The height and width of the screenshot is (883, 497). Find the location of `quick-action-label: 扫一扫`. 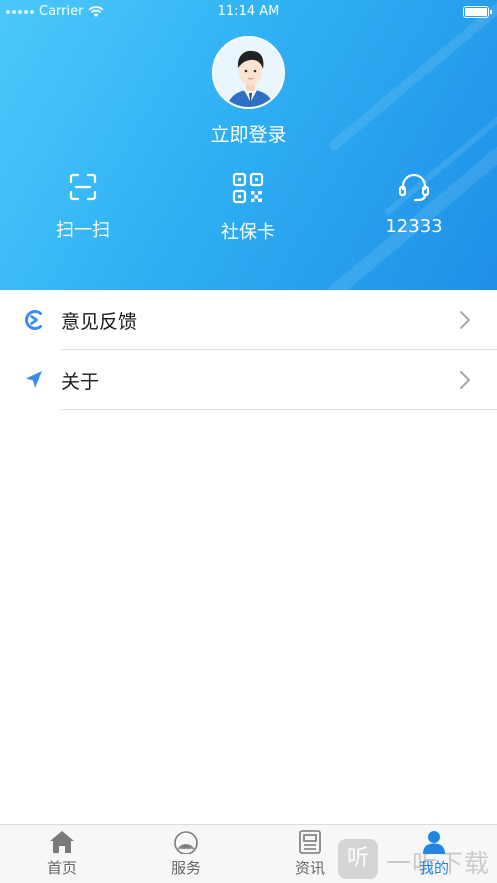

quick-action-label: 扫一扫 is located at coordinates (83, 230).